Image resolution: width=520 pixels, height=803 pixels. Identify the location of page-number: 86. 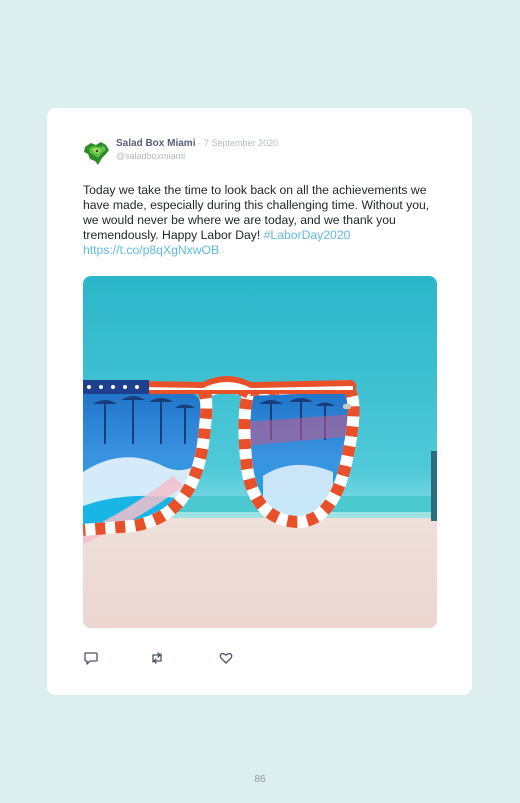
(260, 779).